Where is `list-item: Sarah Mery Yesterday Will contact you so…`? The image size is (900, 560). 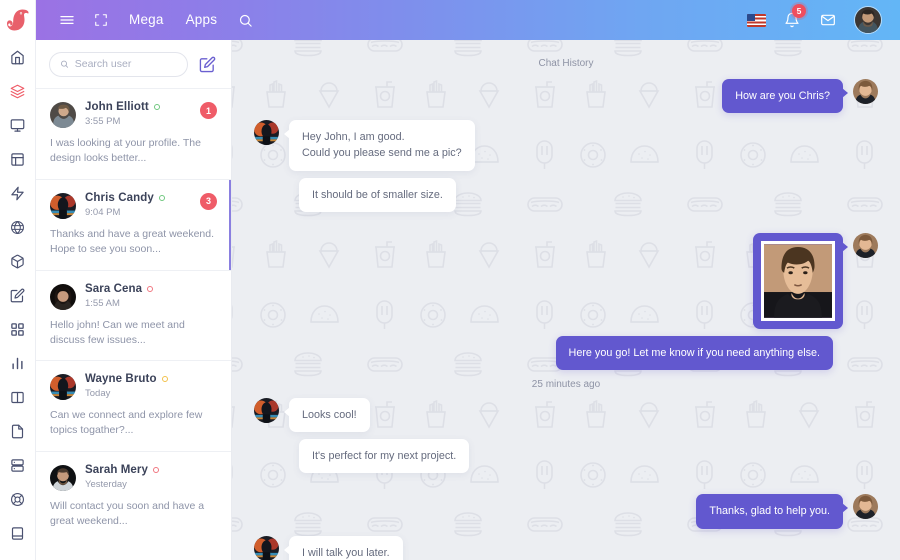 list-item: Sarah Mery Yesterday Will contact you so… is located at coordinates (133, 497).